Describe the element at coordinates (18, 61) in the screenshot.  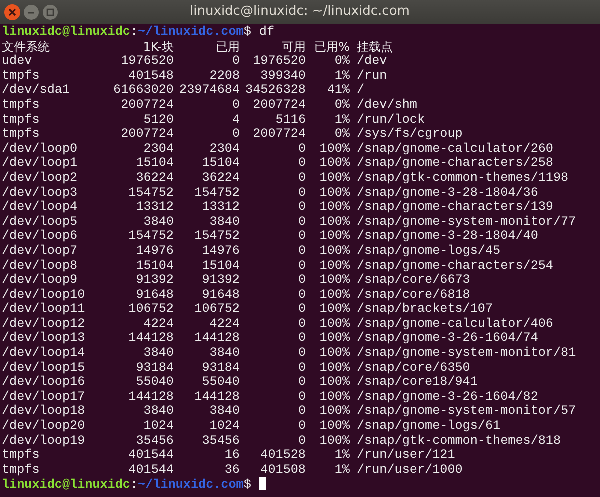
I see `filesystem-cell-text: udev` at that location.